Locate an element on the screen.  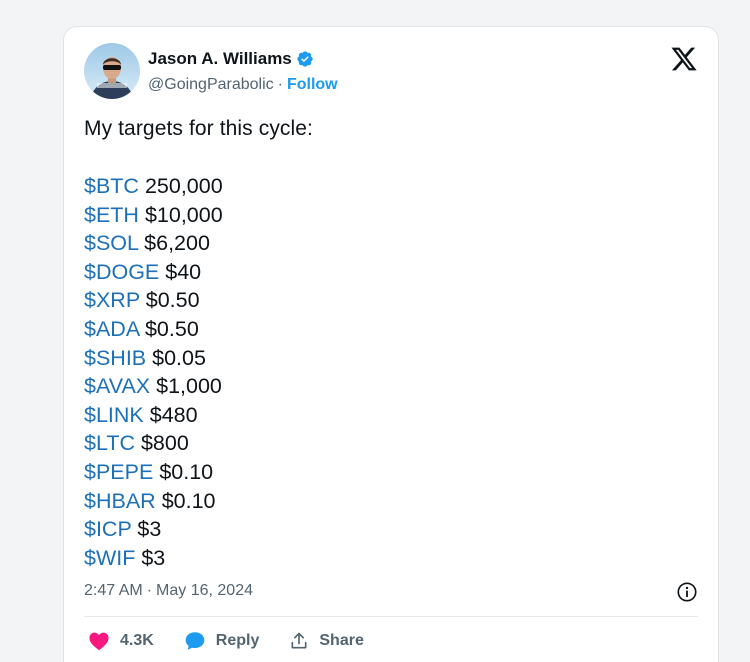
cashtag-link: $LINK is located at coordinates (114, 415).